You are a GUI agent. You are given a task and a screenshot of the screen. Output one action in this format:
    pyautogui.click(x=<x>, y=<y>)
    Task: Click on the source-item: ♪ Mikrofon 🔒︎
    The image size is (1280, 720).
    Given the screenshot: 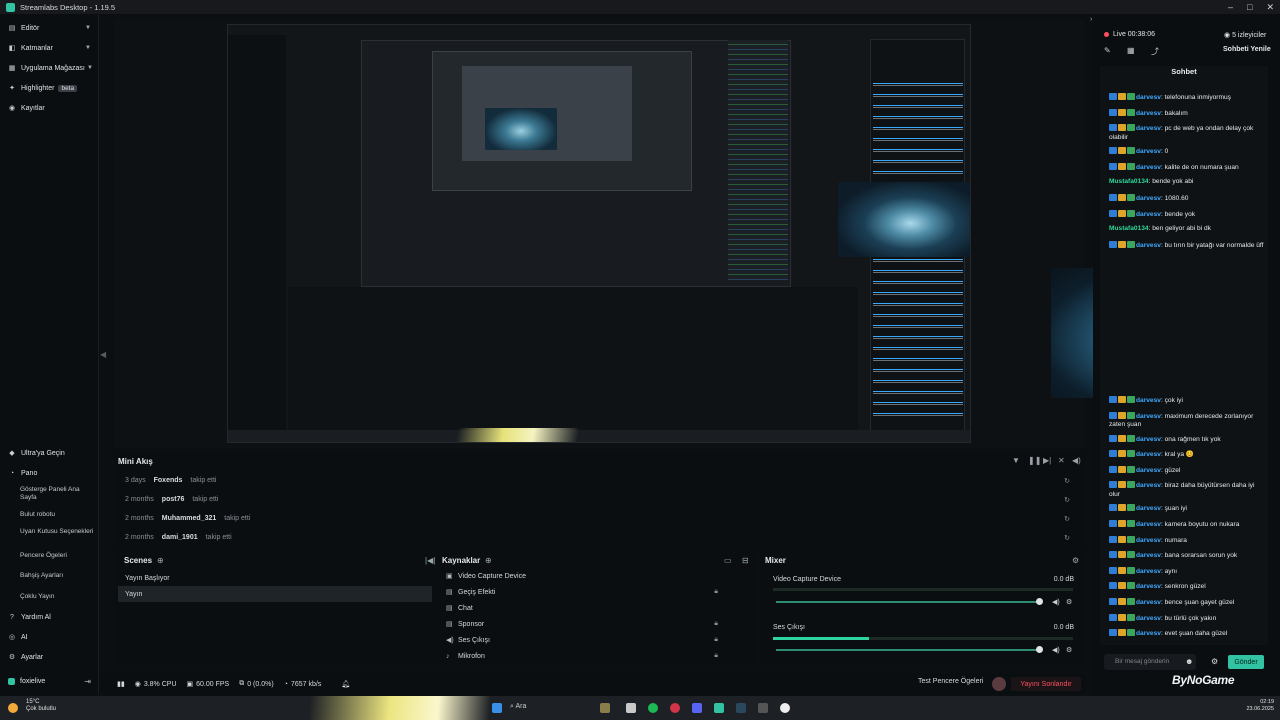 What is the action you would take?
    pyautogui.click(x=599, y=656)
    